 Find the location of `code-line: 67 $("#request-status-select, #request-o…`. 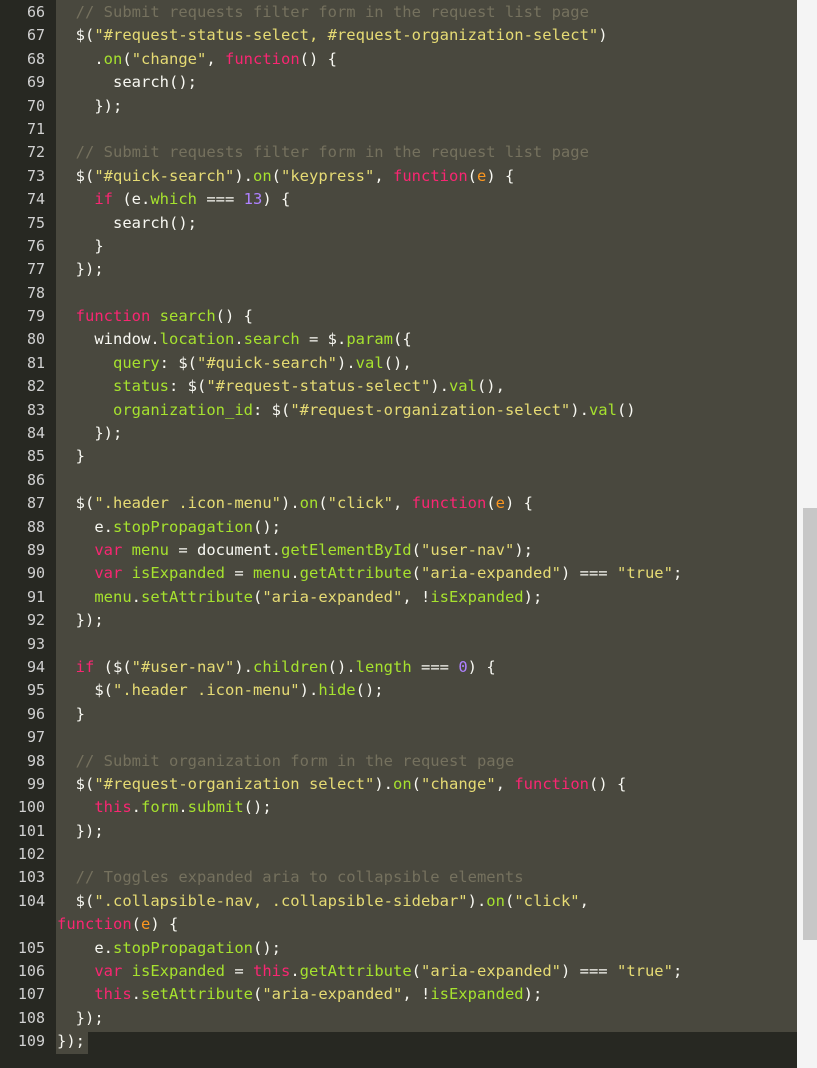

code-line: 67 $("#request-status-select, #request-o… is located at coordinates (398, 35).